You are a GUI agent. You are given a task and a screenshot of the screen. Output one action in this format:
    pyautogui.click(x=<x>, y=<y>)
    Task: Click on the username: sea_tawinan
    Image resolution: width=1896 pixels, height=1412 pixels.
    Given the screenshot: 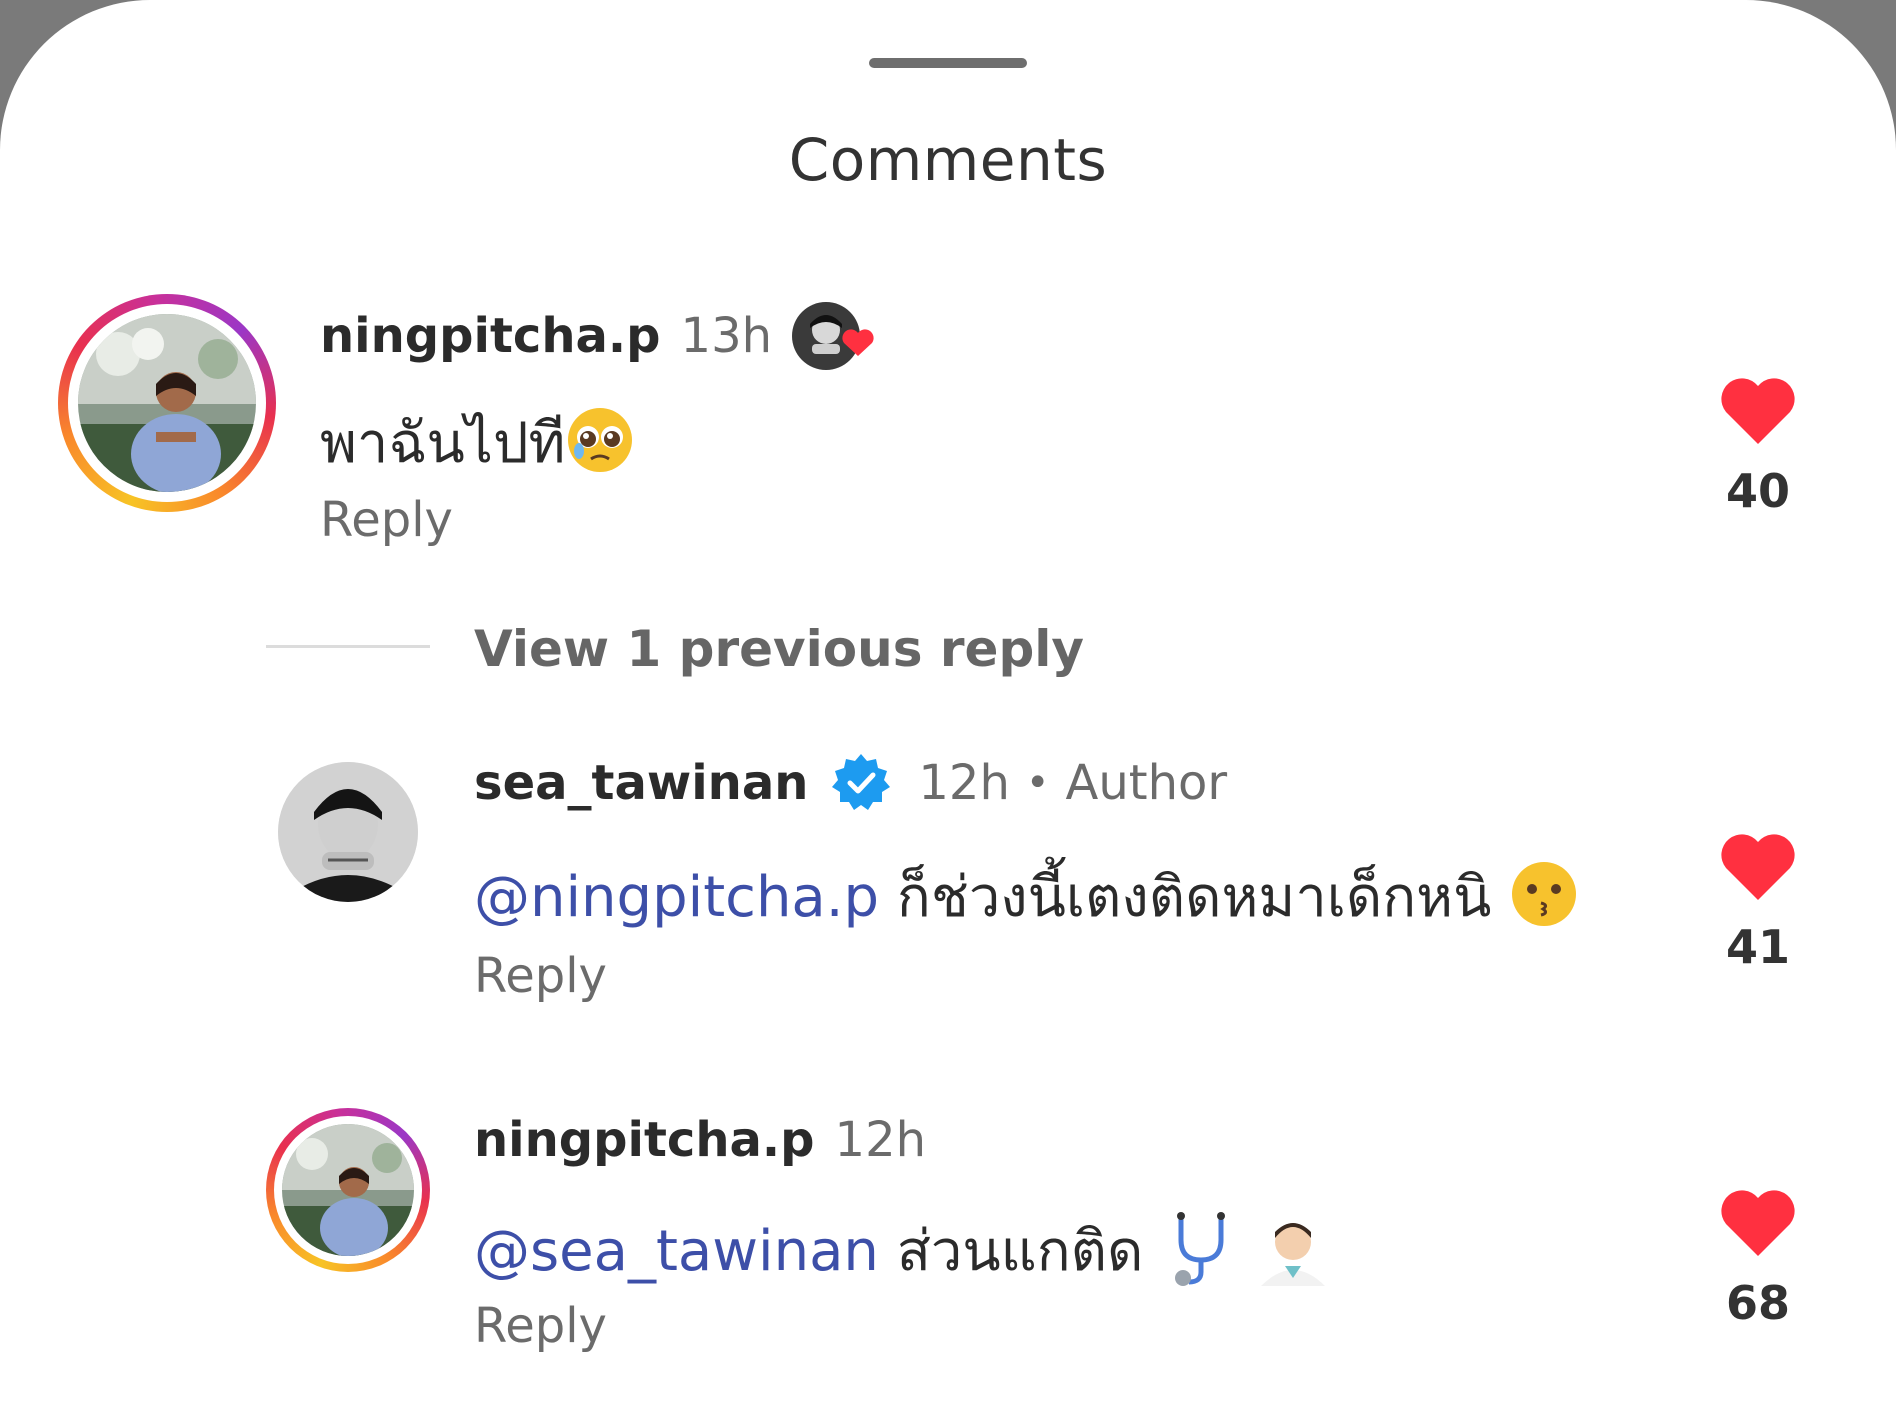 What is the action you would take?
    pyautogui.click(x=641, y=783)
    